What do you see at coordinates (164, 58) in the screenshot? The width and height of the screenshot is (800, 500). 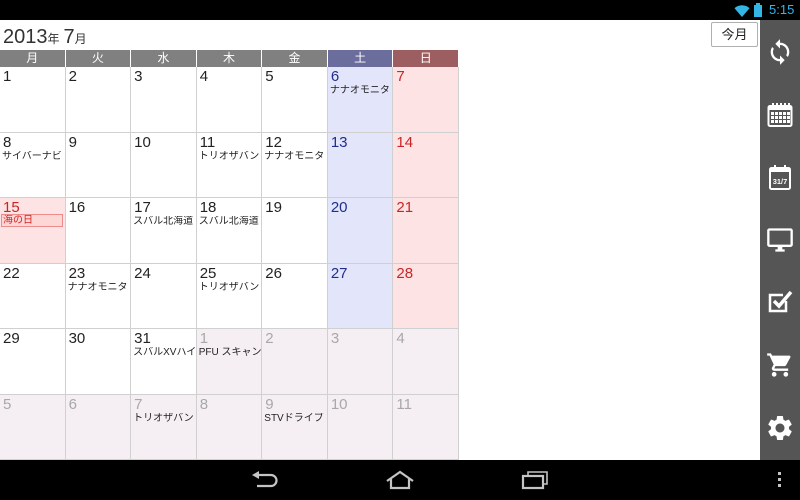 I see `weekday-header: 水` at bounding box center [164, 58].